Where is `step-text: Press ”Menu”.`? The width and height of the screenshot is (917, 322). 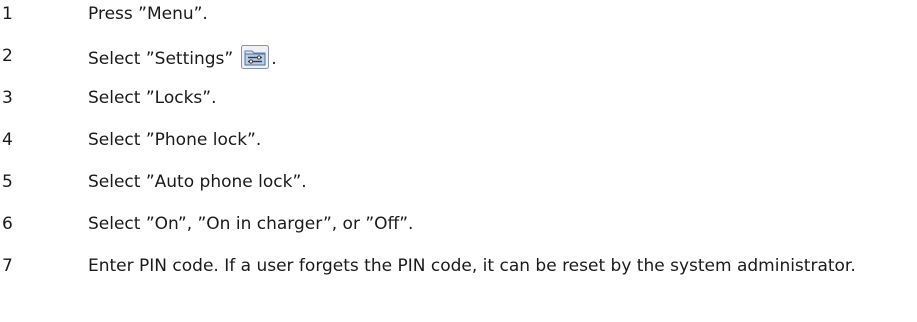 step-text: Press ”Menu”. is located at coordinates (148, 14).